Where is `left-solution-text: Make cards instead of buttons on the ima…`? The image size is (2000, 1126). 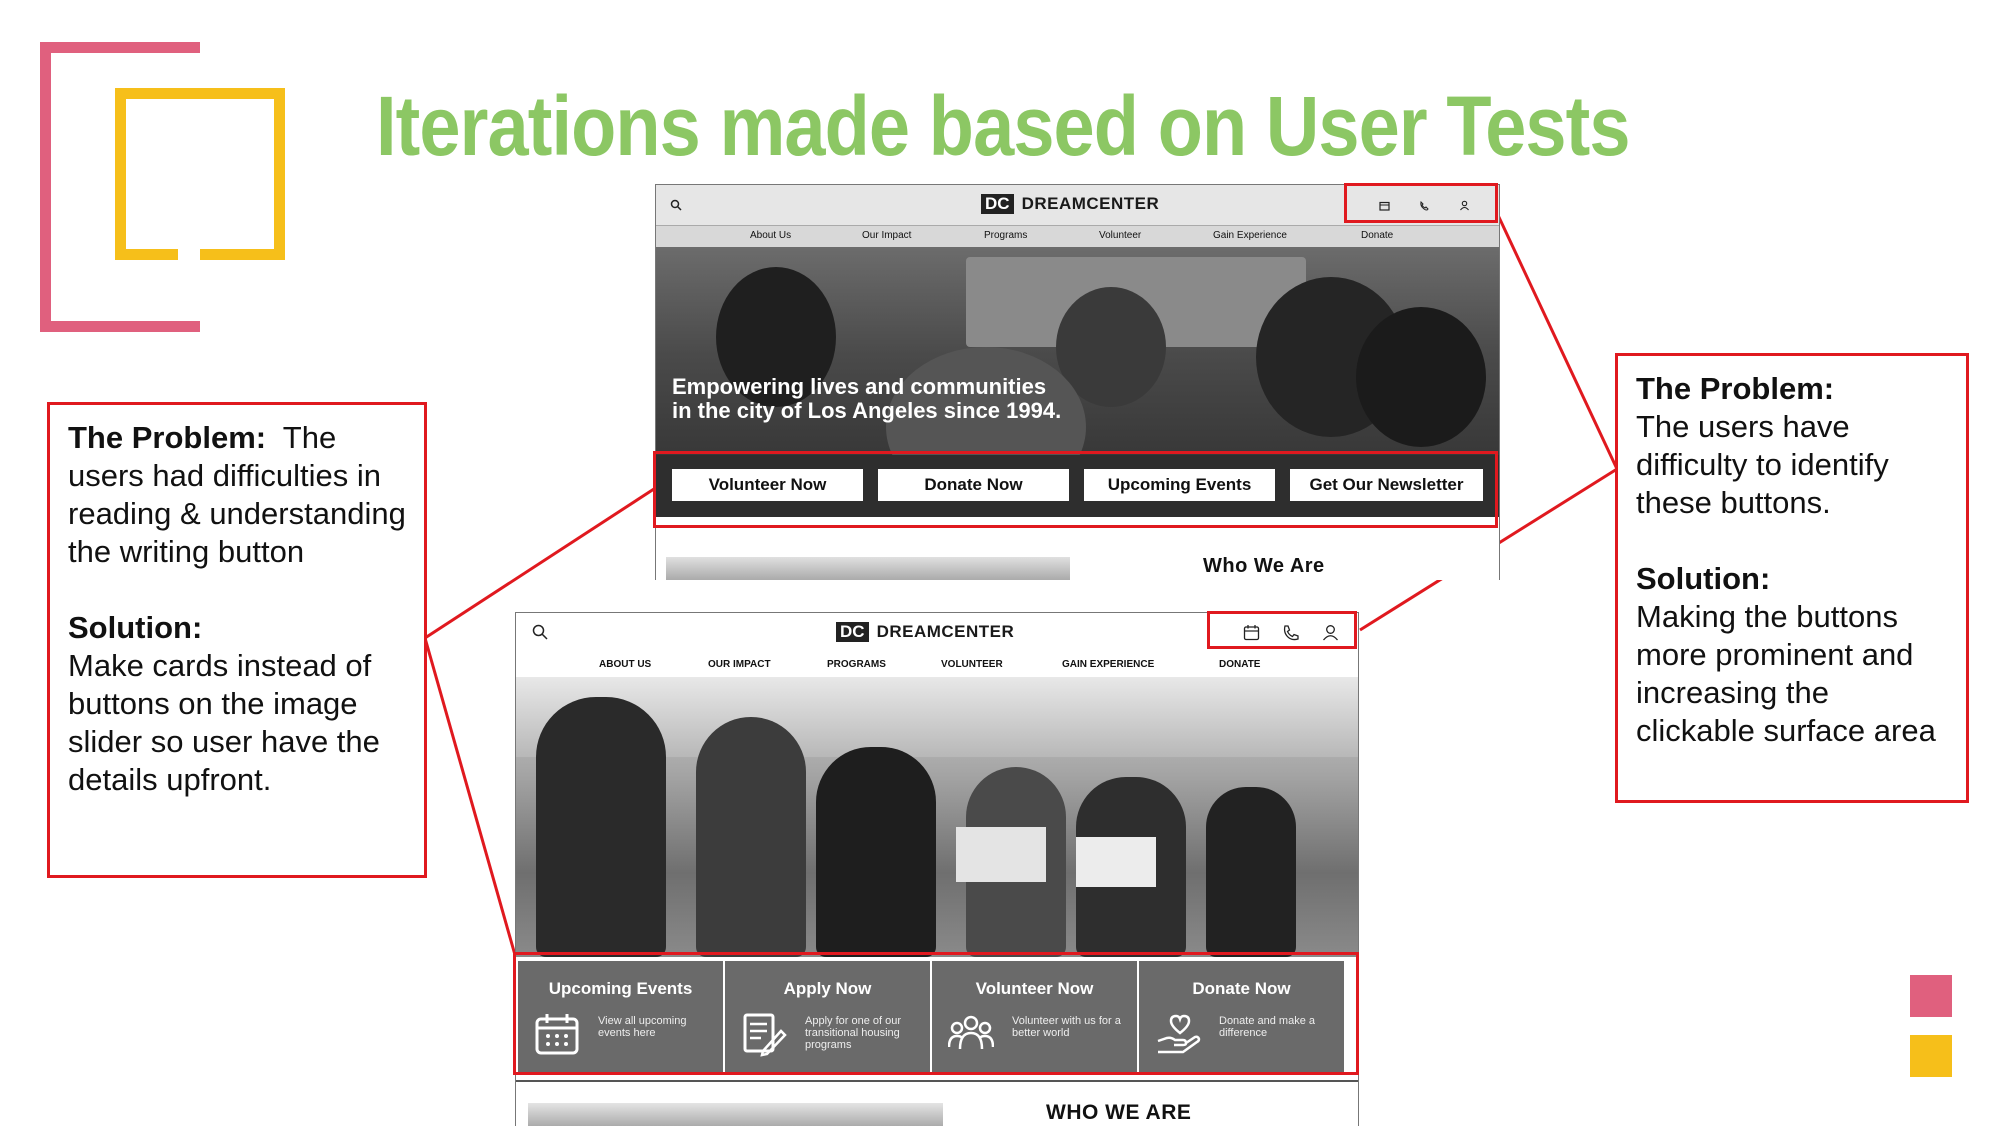
left-solution-text: Make cards instead of buttons on the ima… is located at coordinates (224, 722).